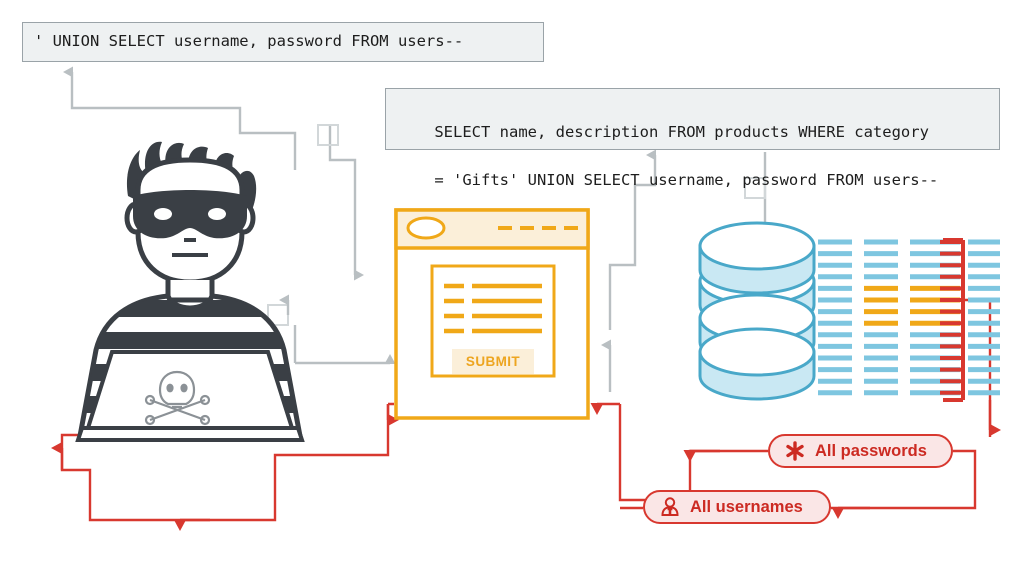  I want to click on badge-label: All usernames, so click(746, 506).